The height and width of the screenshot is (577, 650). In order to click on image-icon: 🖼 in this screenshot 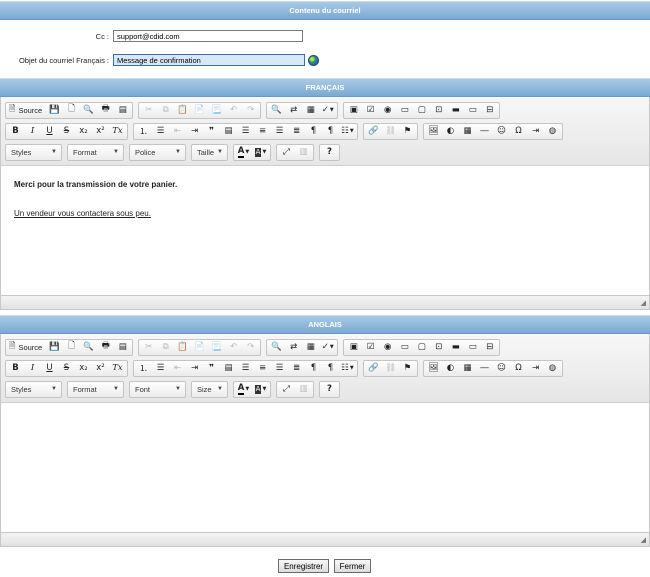, I will do `click(433, 368)`.